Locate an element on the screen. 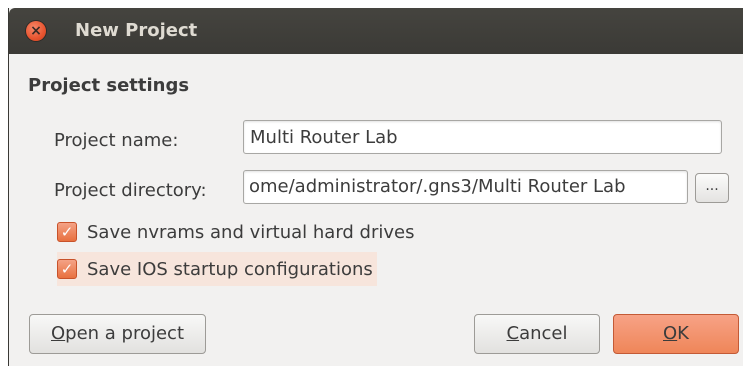 The width and height of the screenshot is (743, 366). title-bar: × New Project is located at coordinates (376, 31).